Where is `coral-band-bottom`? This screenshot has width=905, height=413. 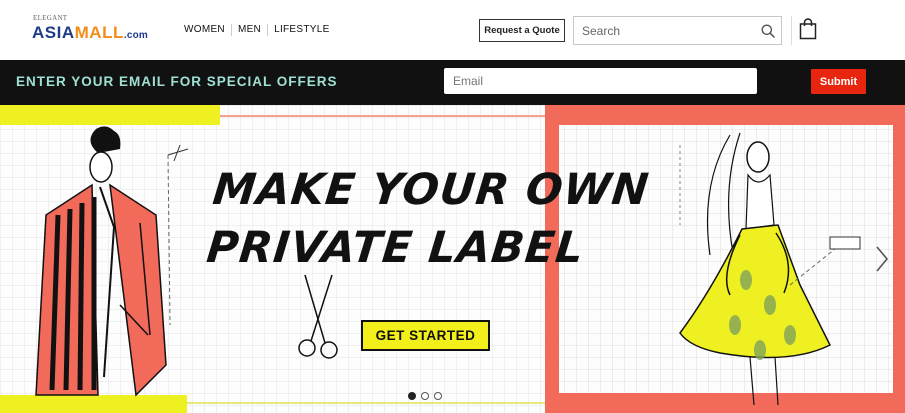
coral-band-bottom is located at coordinates (725, 403).